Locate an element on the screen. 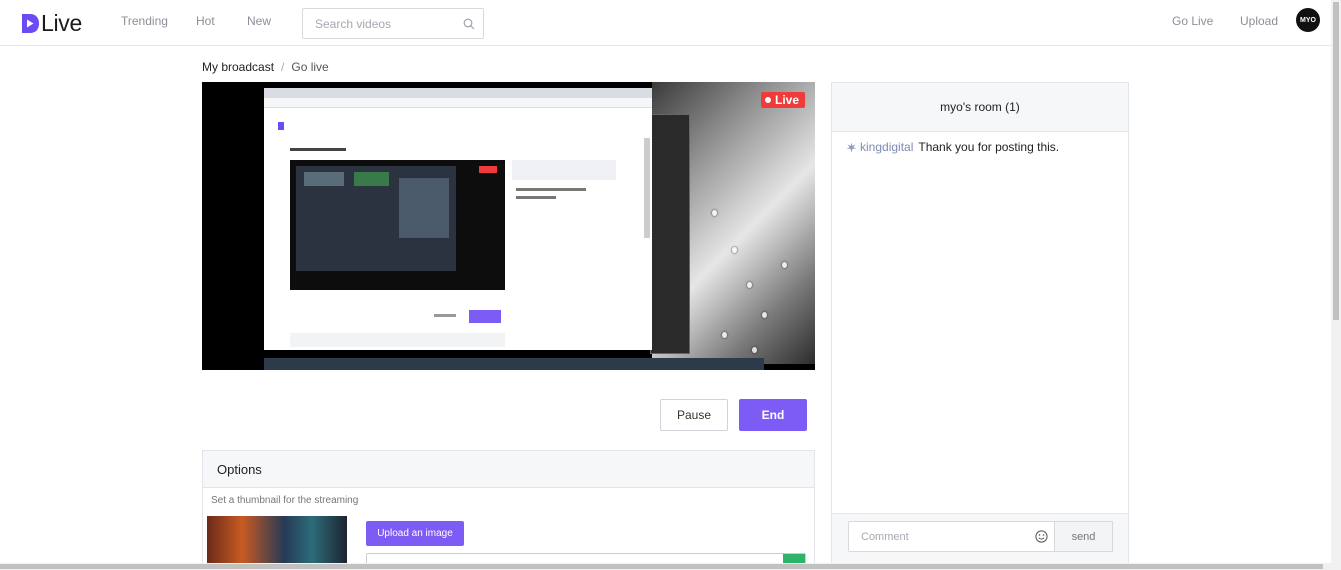 Image resolution: width=1341 pixels, height=570 pixels. options-subtitle: Set a thumbnail for the streaming is located at coordinates (285, 500).